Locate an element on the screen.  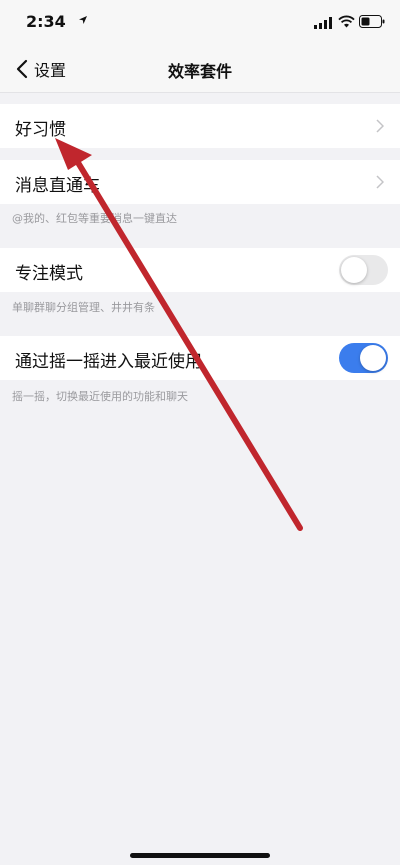
focus-mode-toggle is located at coordinates (363, 270).